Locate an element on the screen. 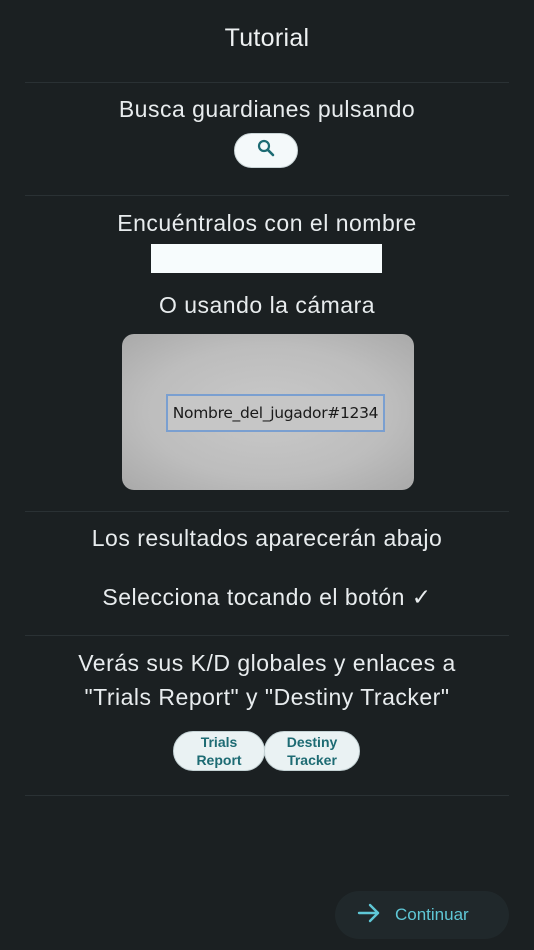 The height and width of the screenshot is (950, 534). destiny-tracker-button: Destiny Tracker is located at coordinates (312, 751).